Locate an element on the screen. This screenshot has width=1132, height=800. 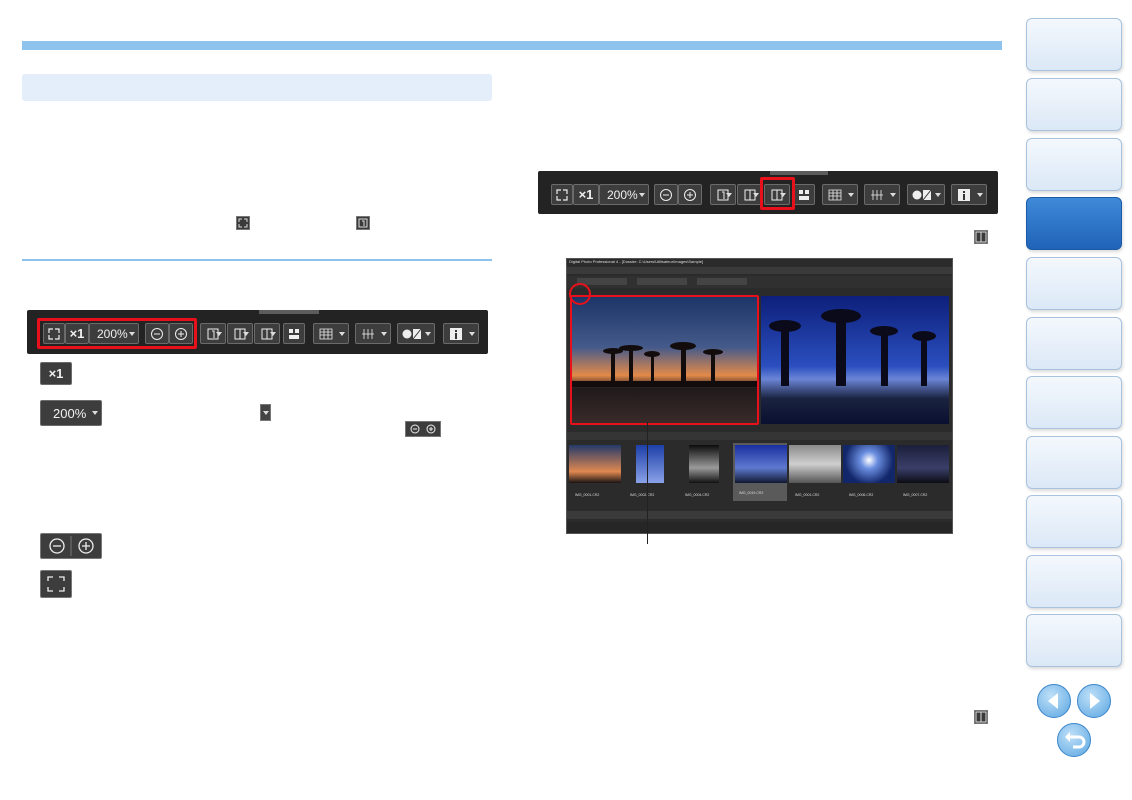
compare-view-highlight is located at coordinates (777, 193).